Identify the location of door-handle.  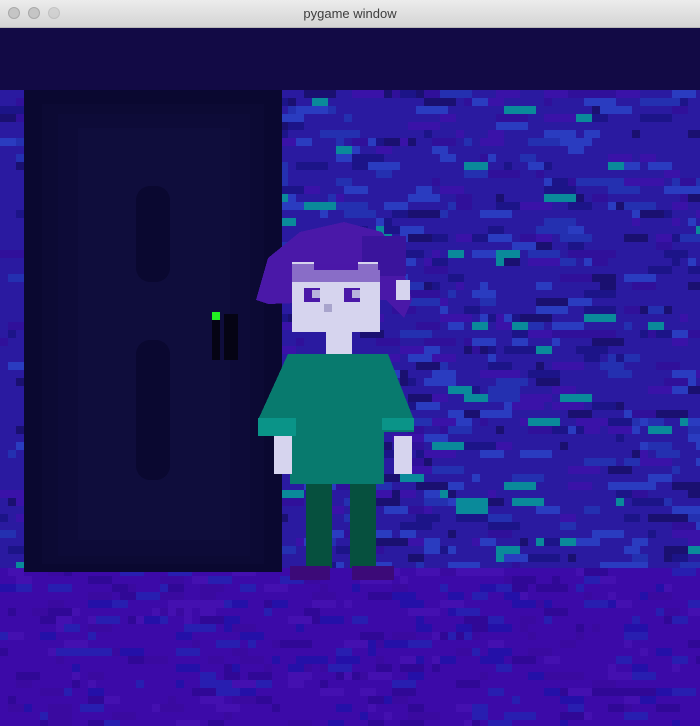
(225, 336).